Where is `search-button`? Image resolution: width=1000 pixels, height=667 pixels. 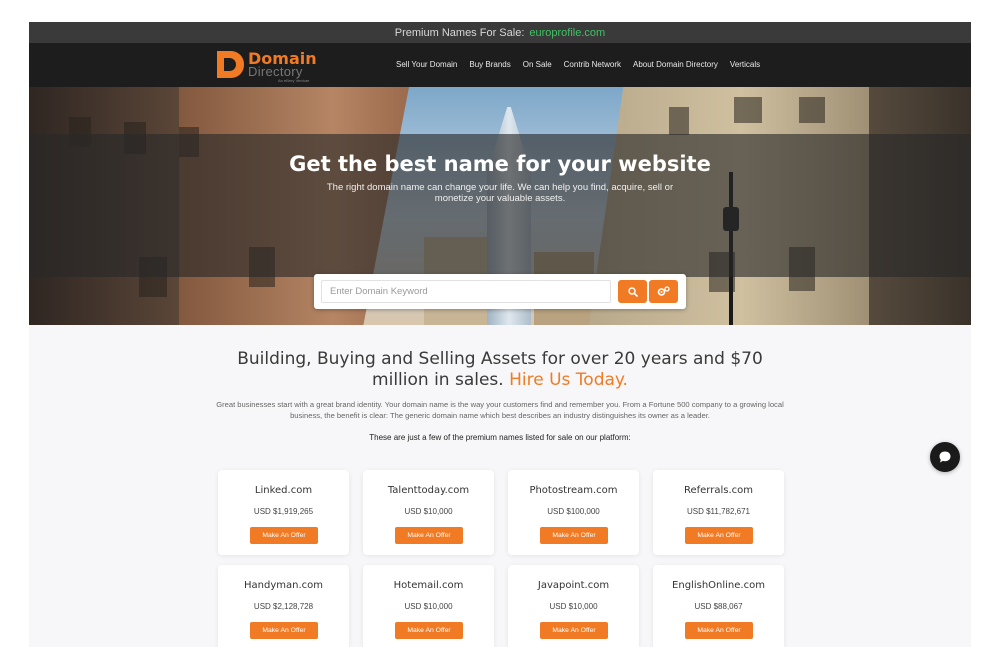
search-button is located at coordinates (632, 291).